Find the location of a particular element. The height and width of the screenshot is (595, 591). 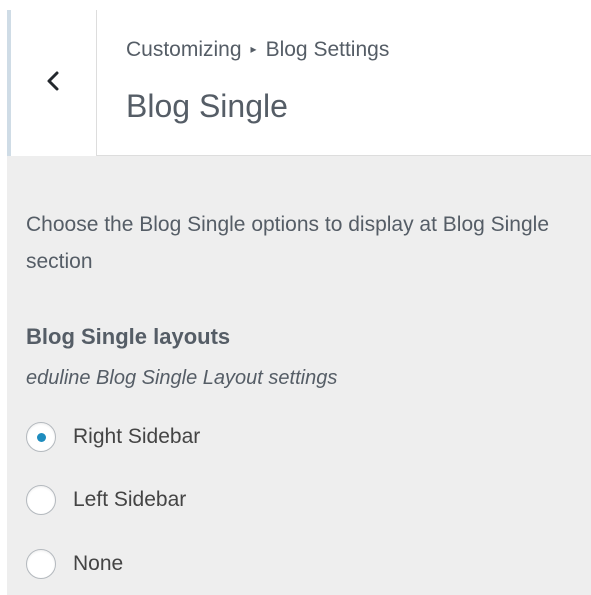

radio-option-none: None is located at coordinates (74, 564).